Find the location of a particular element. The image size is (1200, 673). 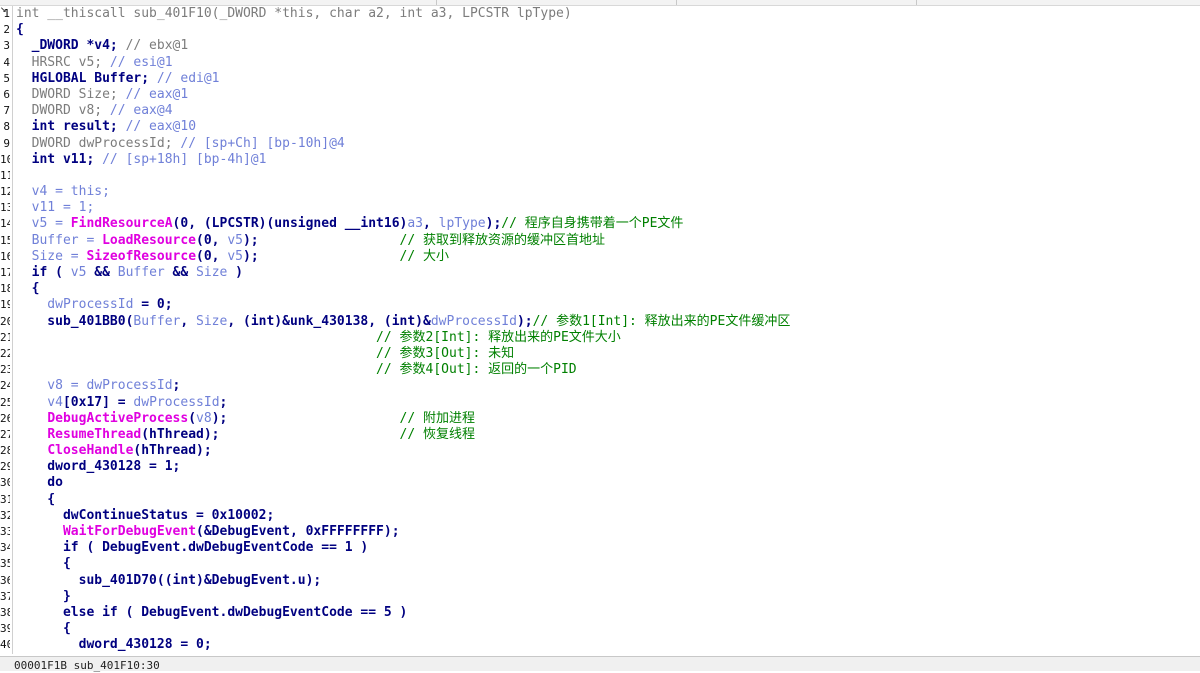

code-line: 26 DebugActiveProcess(v8); // 附加进程 is located at coordinates (600, 419).